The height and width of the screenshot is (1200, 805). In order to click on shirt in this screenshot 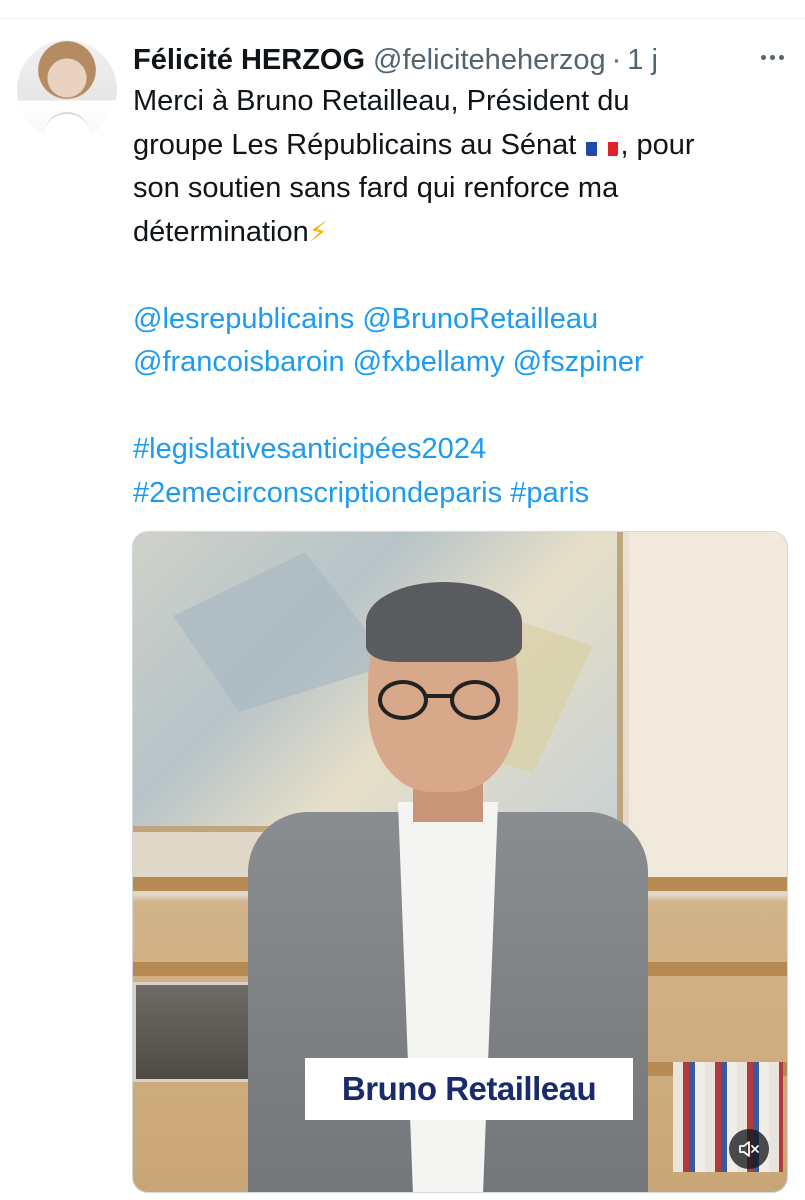, I will do `click(448, 997)`.